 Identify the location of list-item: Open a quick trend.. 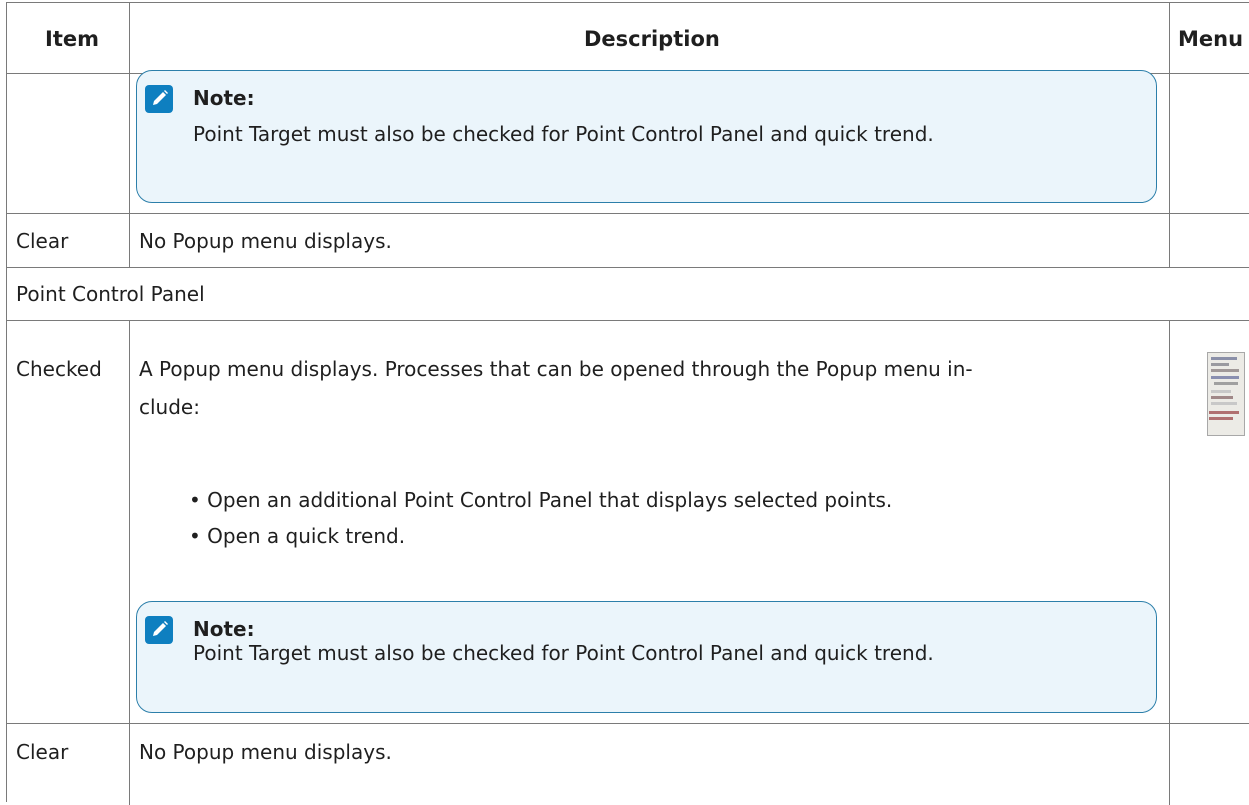
(540, 536).